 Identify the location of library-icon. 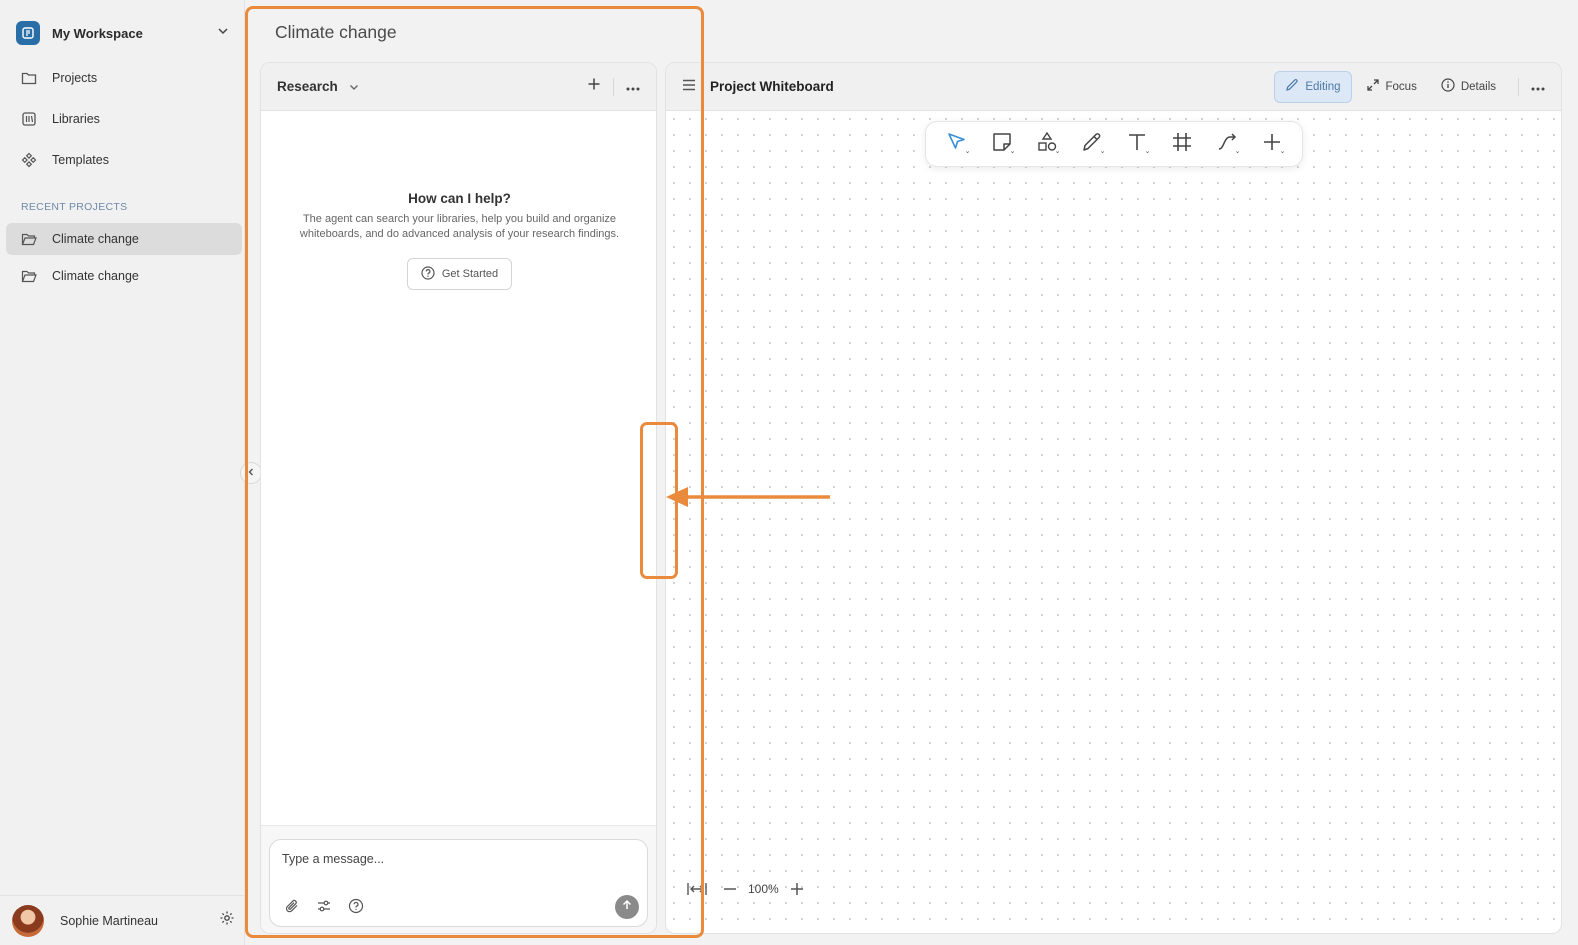
(29, 119).